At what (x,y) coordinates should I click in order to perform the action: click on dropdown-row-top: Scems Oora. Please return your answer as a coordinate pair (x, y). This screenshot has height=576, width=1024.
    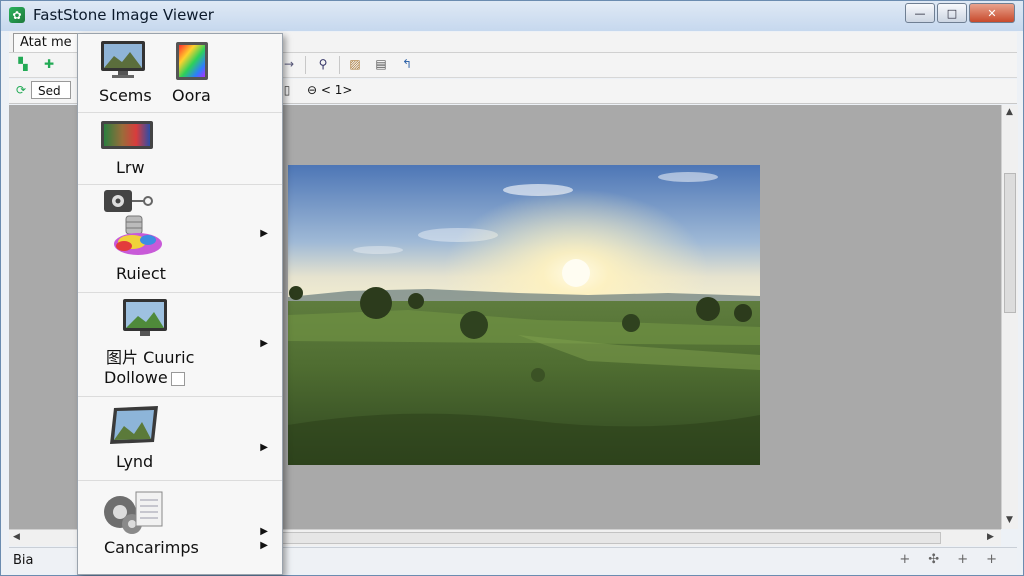
    Looking at the image, I should click on (180, 73).